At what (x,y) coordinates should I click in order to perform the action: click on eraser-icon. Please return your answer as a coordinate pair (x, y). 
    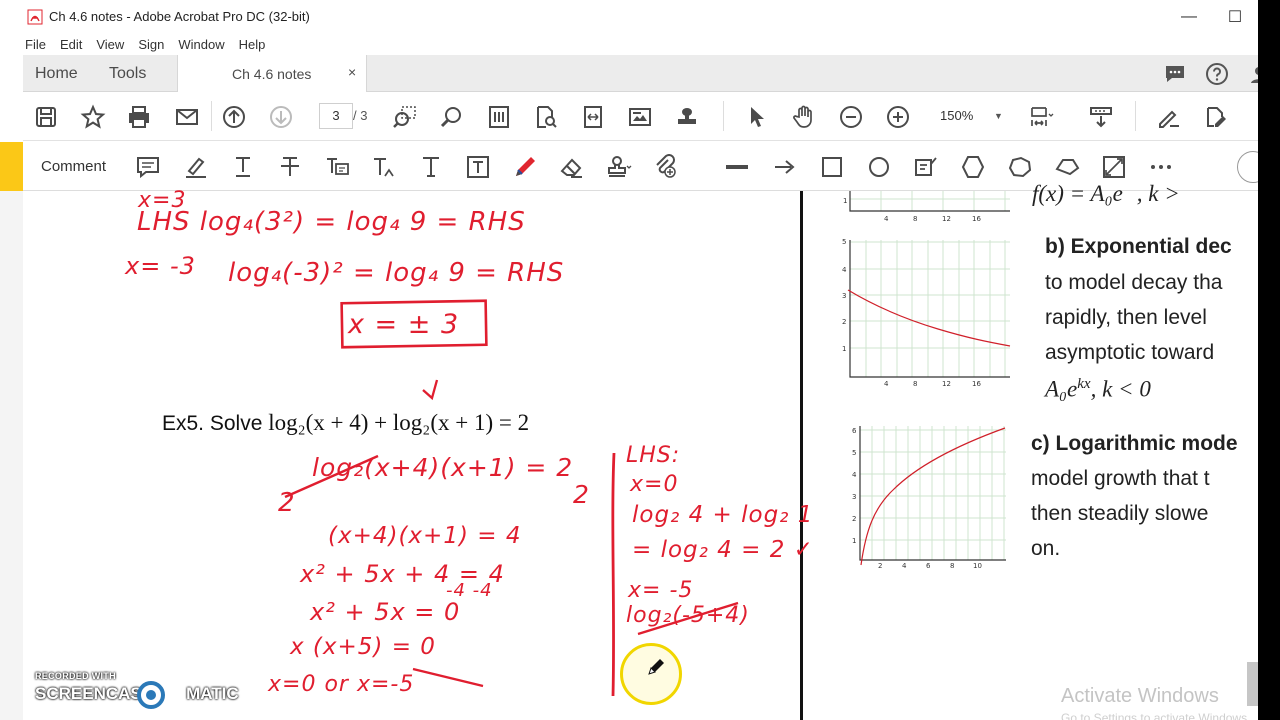
    Looking at the image, I should click on (572, 167).